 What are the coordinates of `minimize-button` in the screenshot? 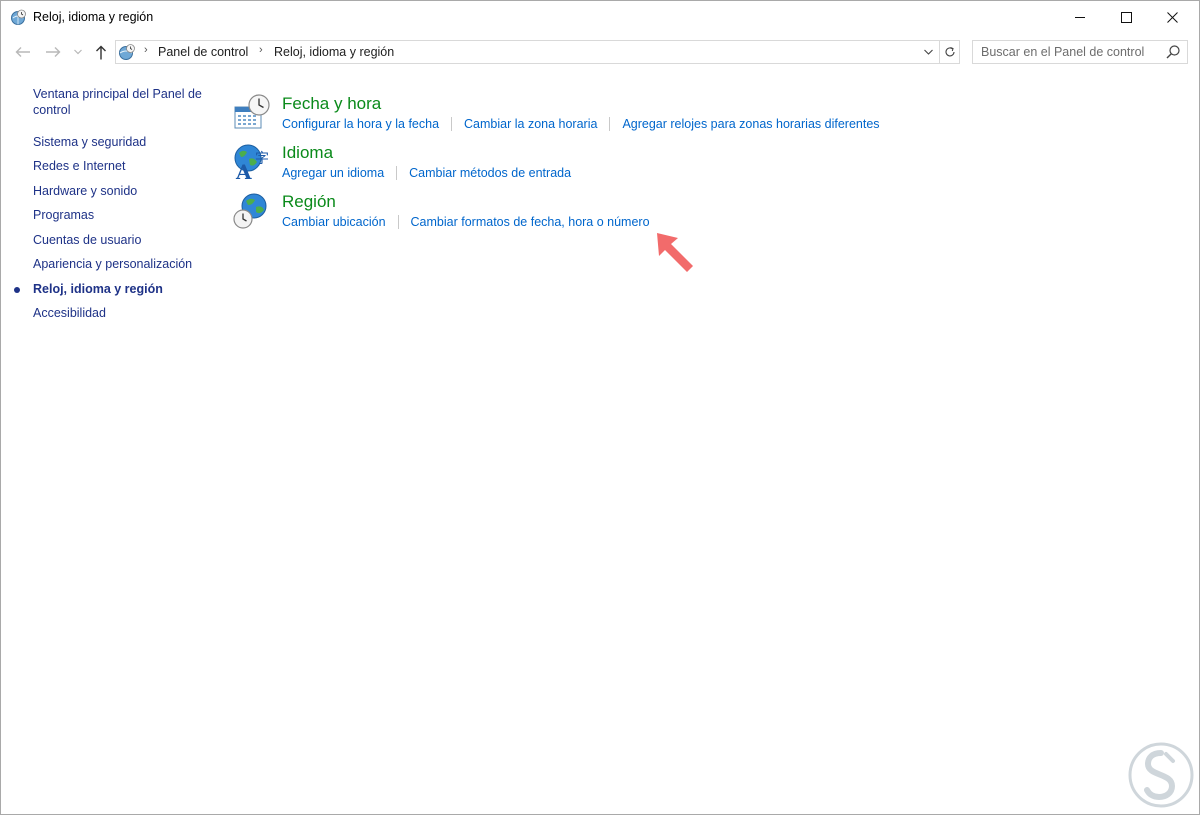 It's located at (1080, 17).